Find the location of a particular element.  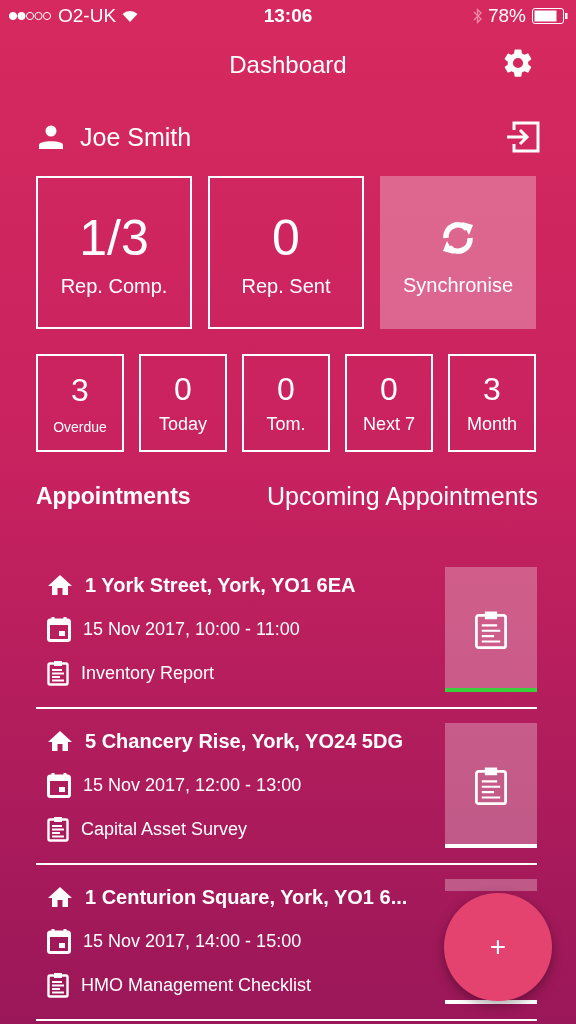

stat-label: Rep. Comp. is located at coordinates (114, 286).